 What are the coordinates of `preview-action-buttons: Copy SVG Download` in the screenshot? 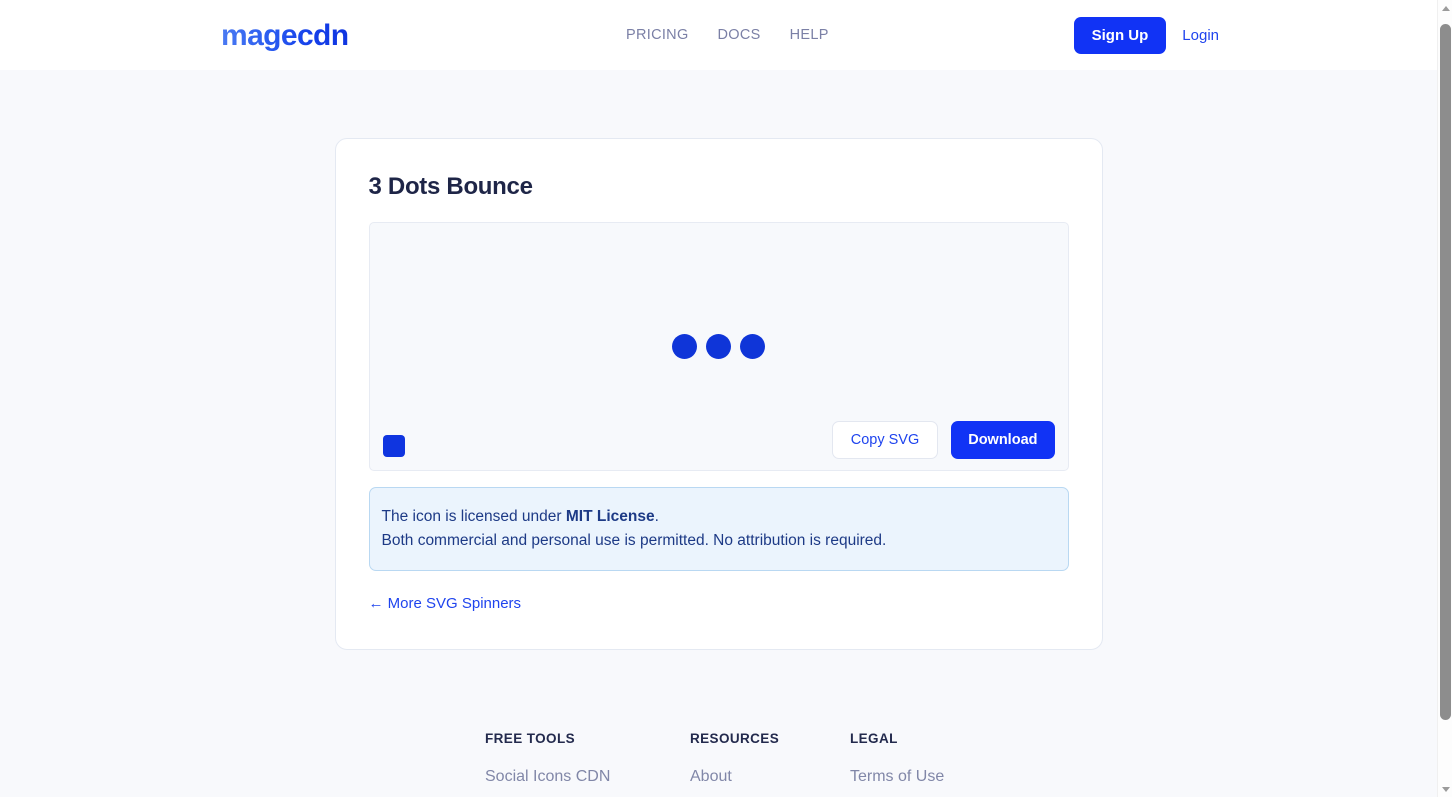 It's located at (943, 440).